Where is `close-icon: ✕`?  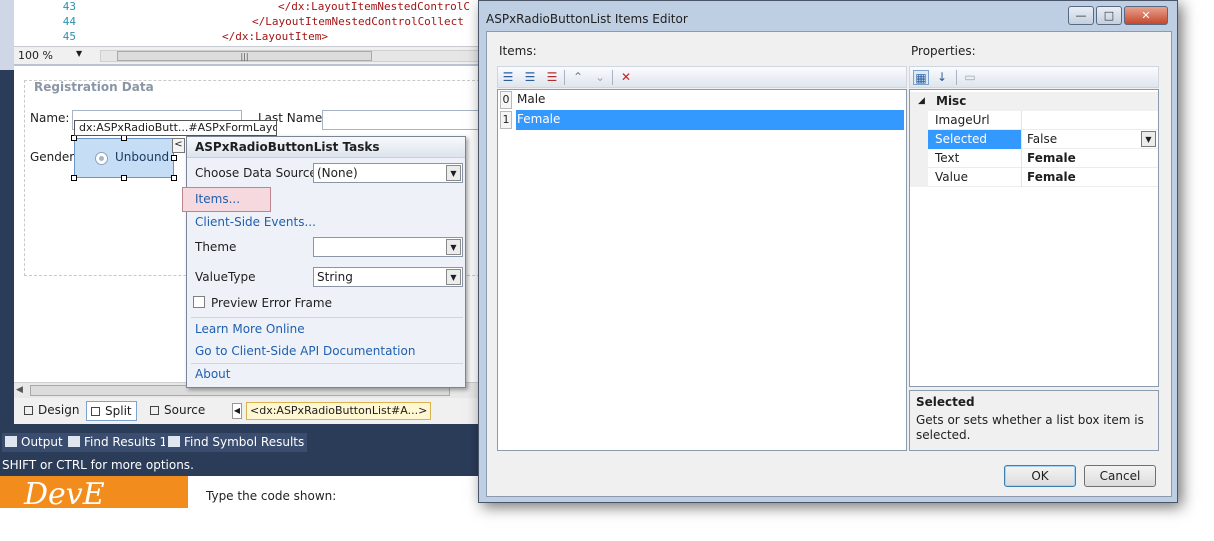 close-icon: ✕ is located at coordinates (1146, 15).